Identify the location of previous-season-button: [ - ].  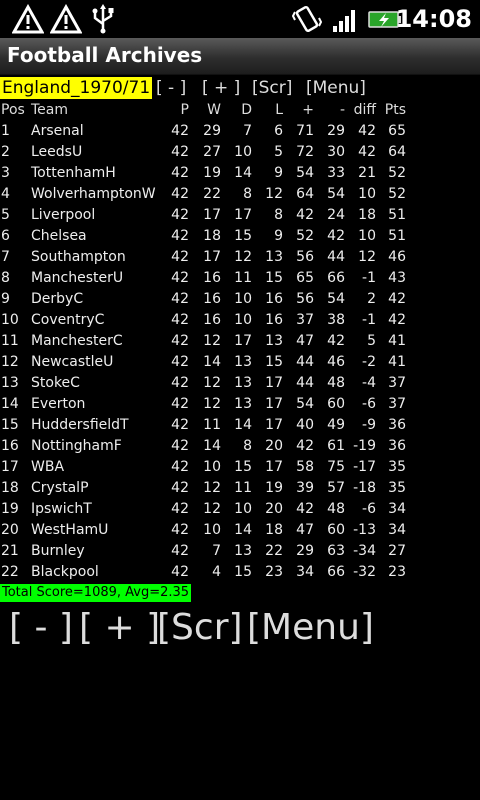
(171, 88).